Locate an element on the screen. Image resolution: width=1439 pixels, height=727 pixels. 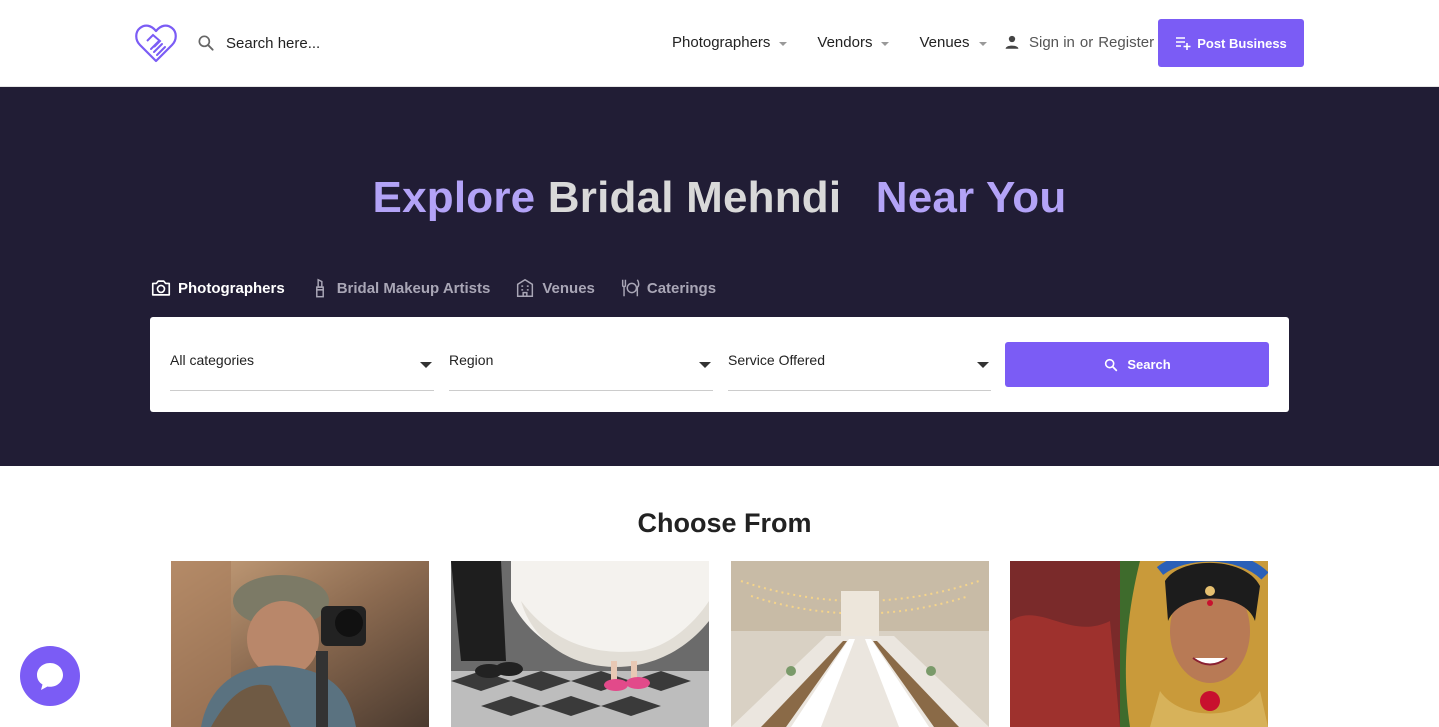
header-search is located at coordinates (301, 43).